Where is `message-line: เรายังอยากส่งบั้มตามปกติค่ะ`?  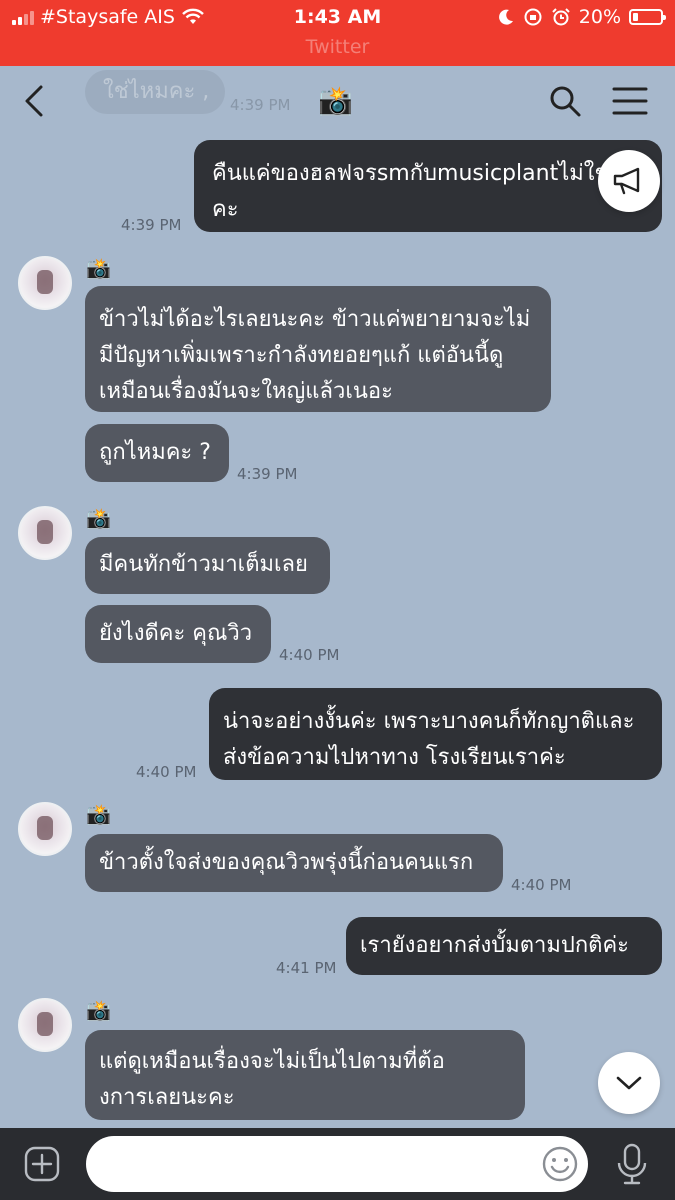
message-line: เรายังอยากส่งบั้มตามปกติค่ะ is located at coordinates (494, 945).